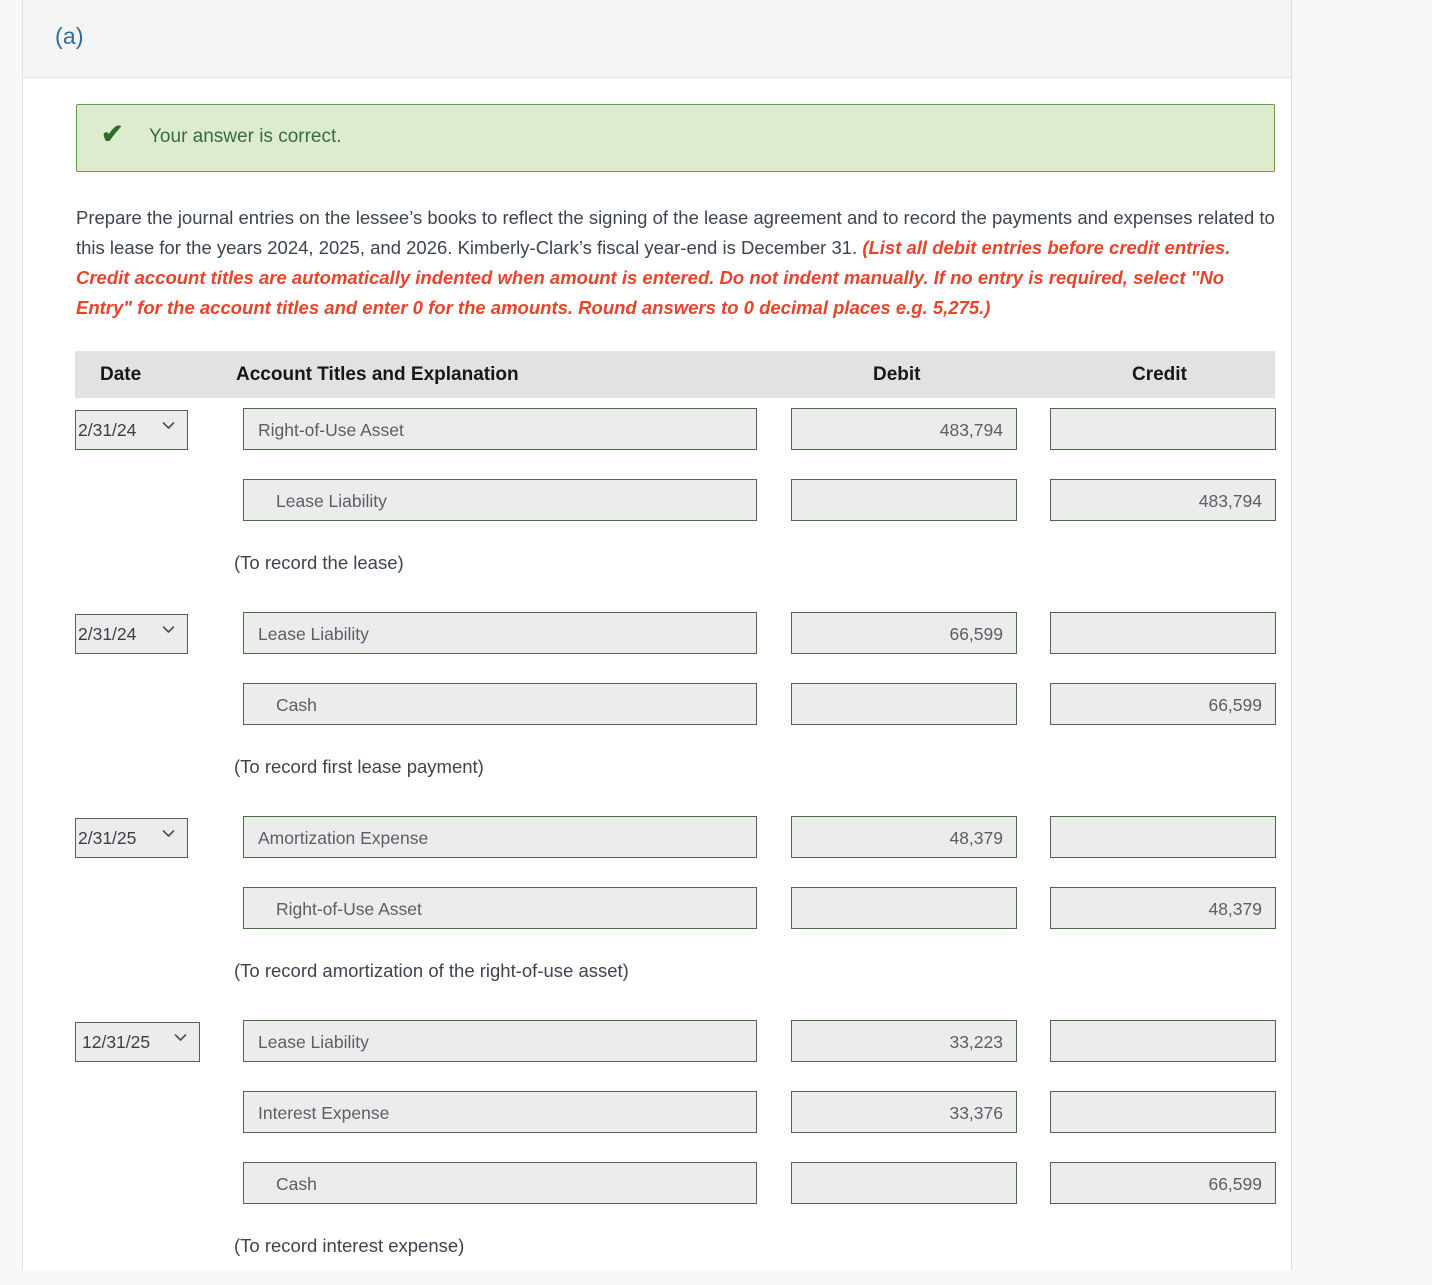 The width and height of the screenshot is (1432, 1285). What do you see at coordinates (695, 1254) in the screenshot?
I see `entry-memo: (To record interest expense)` at bounding box center [695, 1254].